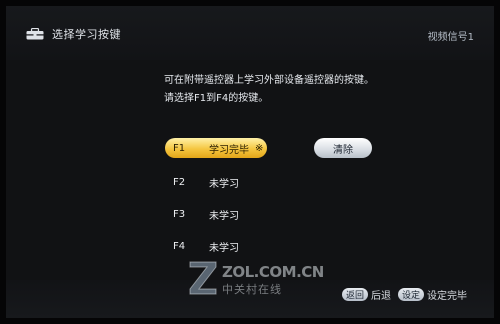 The width and height of the screenshot is (500, 324). What do you see at coordinates (294, 90) in the screenshot?
I see `instructions: 可在附带遥控器上学习外部设备遥控器的按键。 请选择F1到F4的按键。` at bounding box center [294, 90].